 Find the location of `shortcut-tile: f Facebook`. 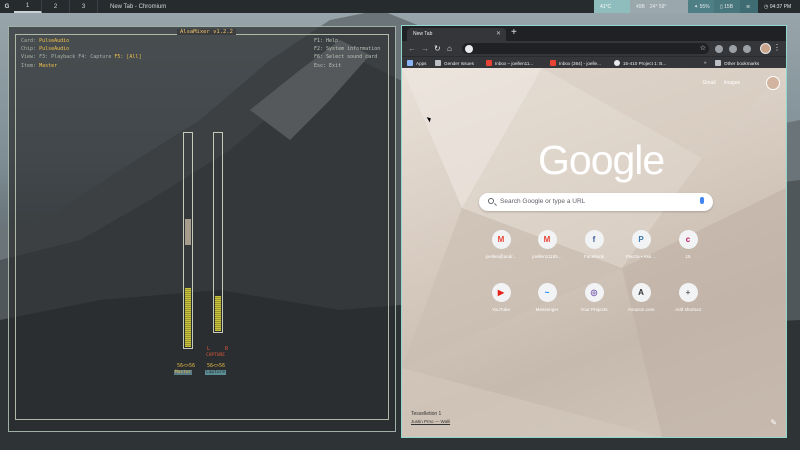

shortcut-tile: f Facebook is located at coordinates (594, 255).